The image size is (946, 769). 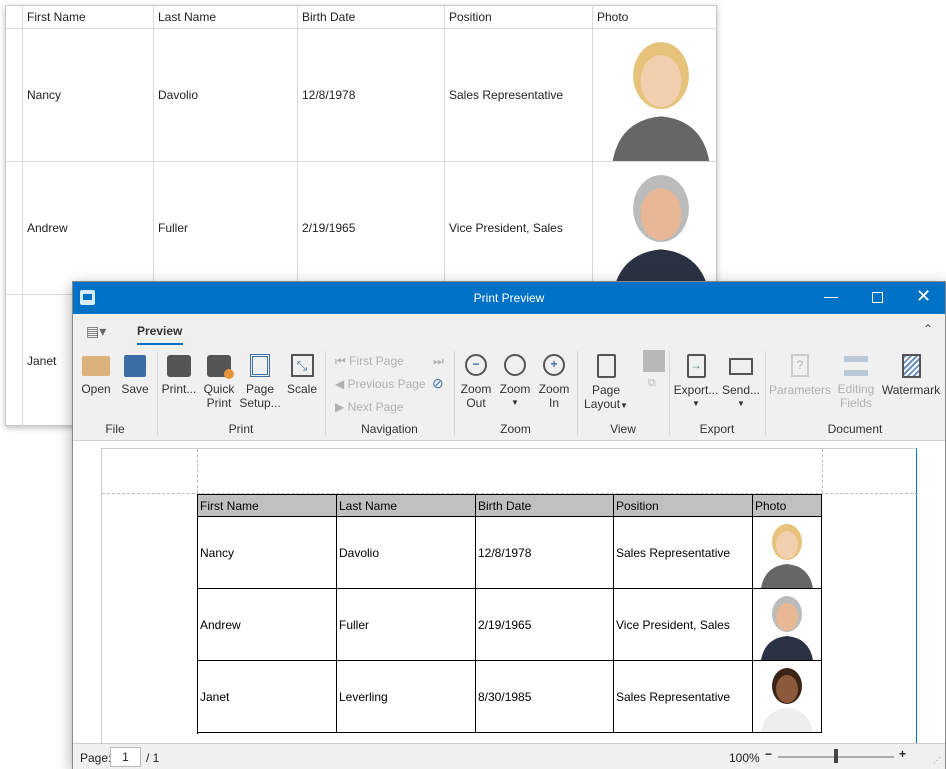 What do you see at coordinates (342, 361) in the screenshot?
I see `first-page-icon: ⏮` at bounding box center [342, 361].